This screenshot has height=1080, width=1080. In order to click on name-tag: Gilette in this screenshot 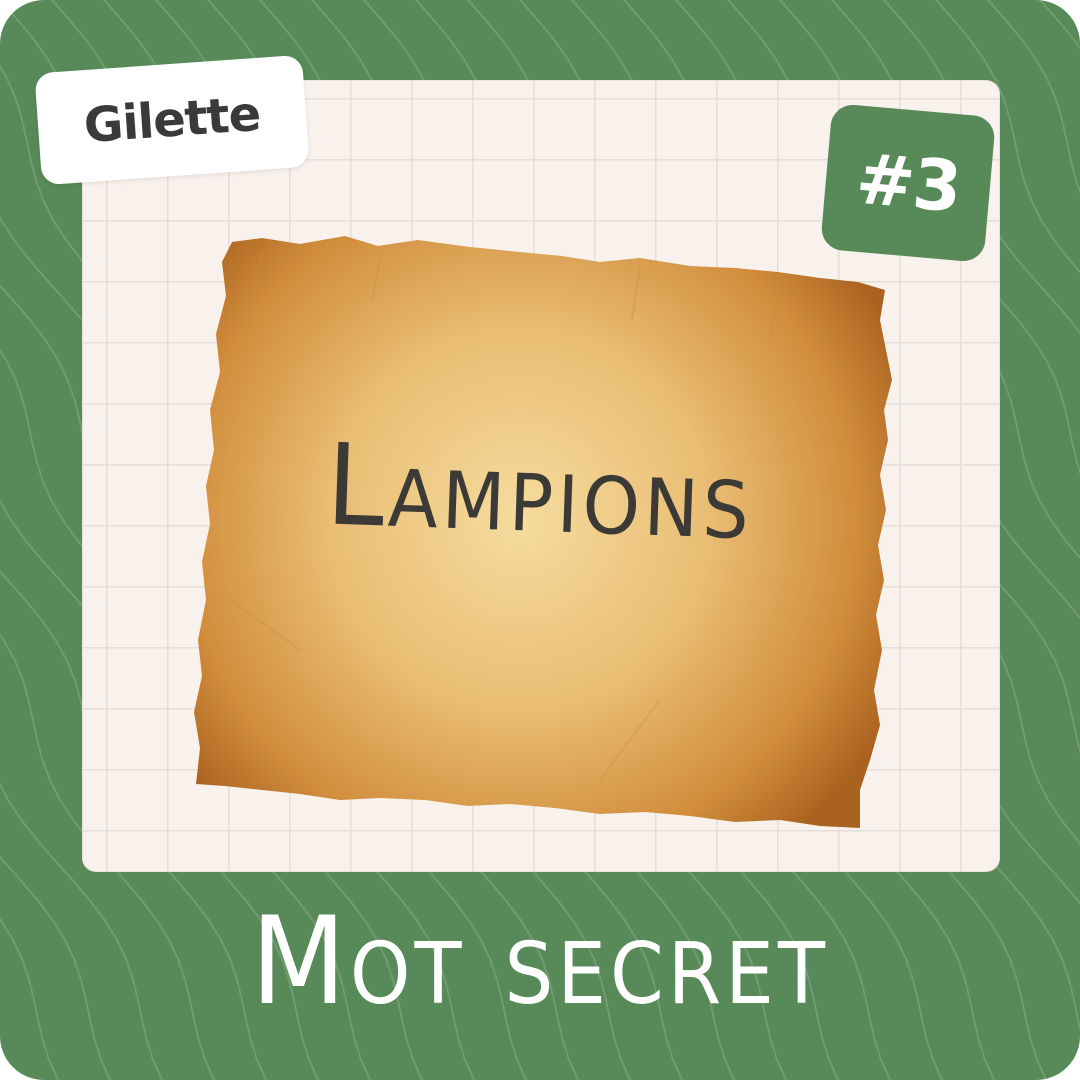, I will do `click(172, 120)`.